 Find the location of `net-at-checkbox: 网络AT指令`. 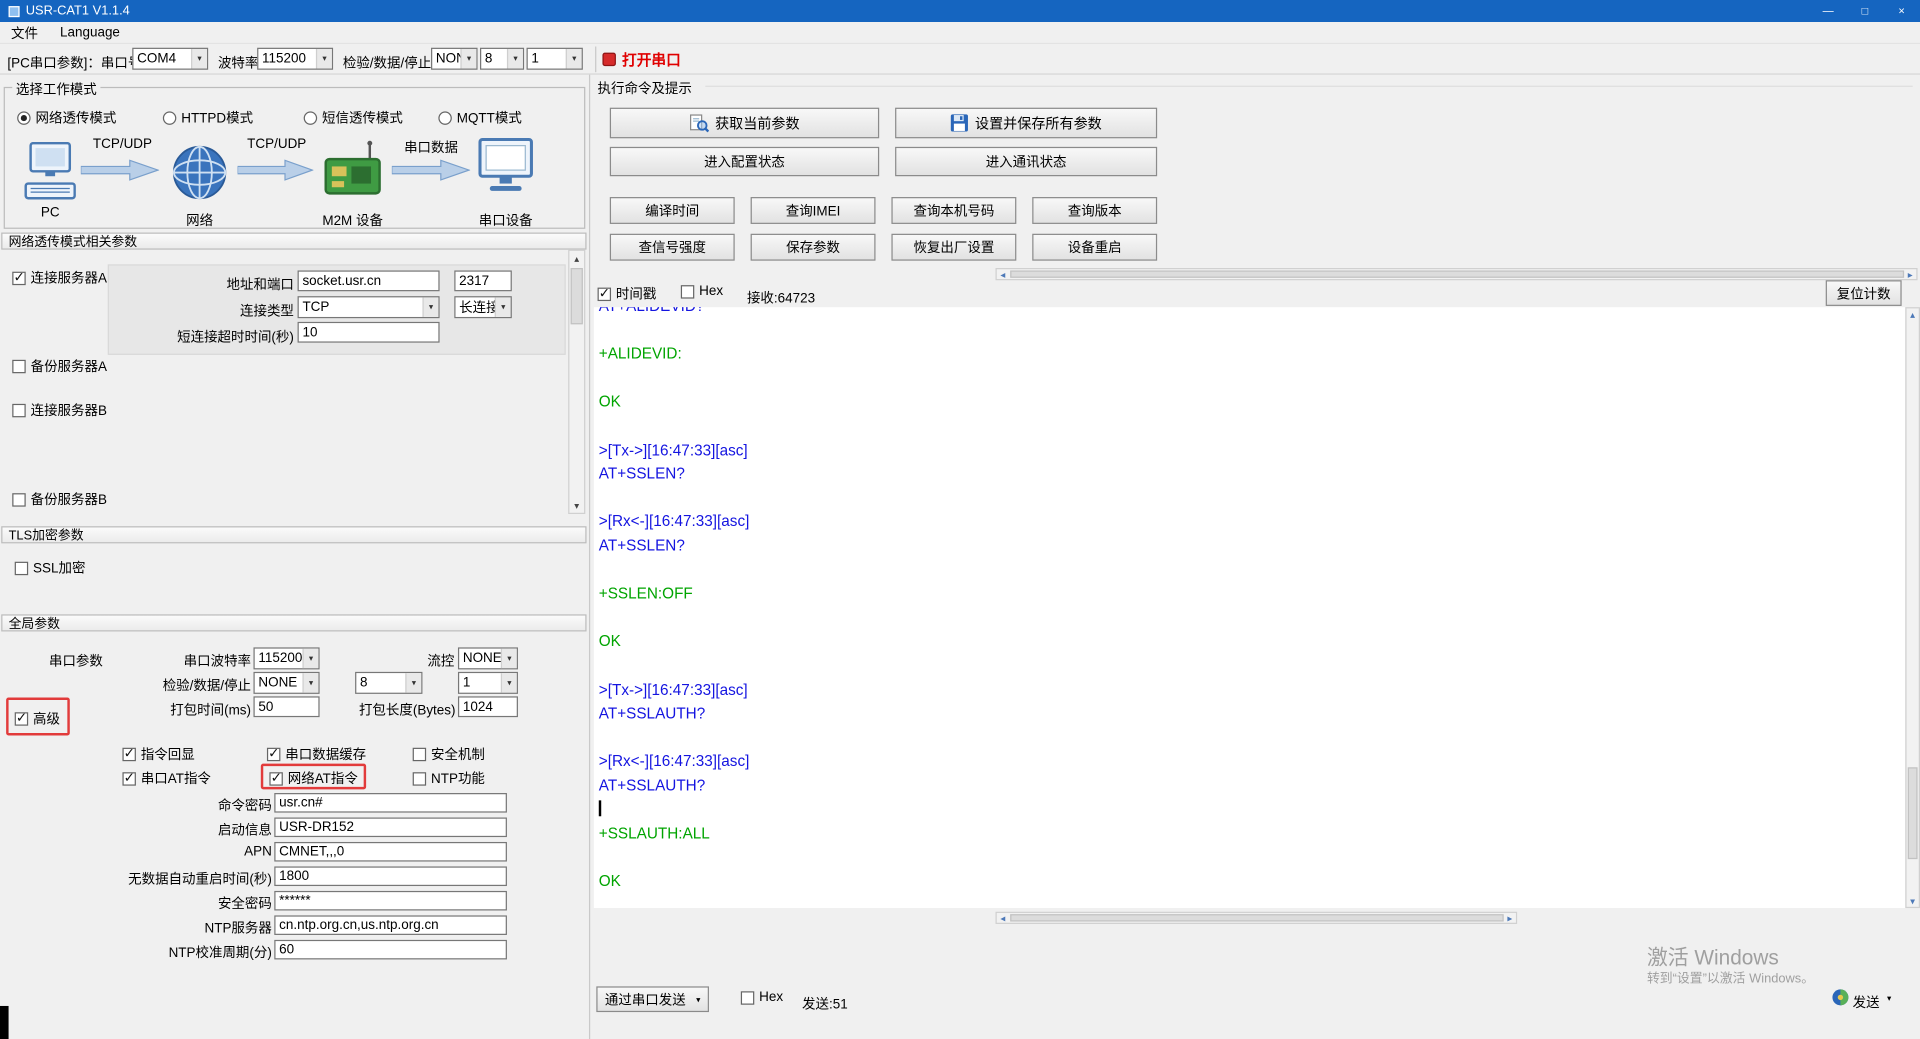

net-at-checkbox: 网络AT指令 is located at coordinates (313, 779).